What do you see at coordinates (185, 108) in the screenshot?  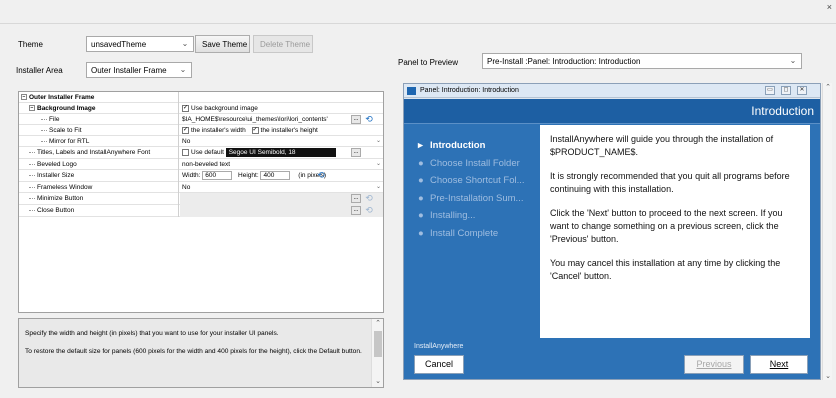 I see `use-background-checkbox: ✓` at bounding box center [185, 108].